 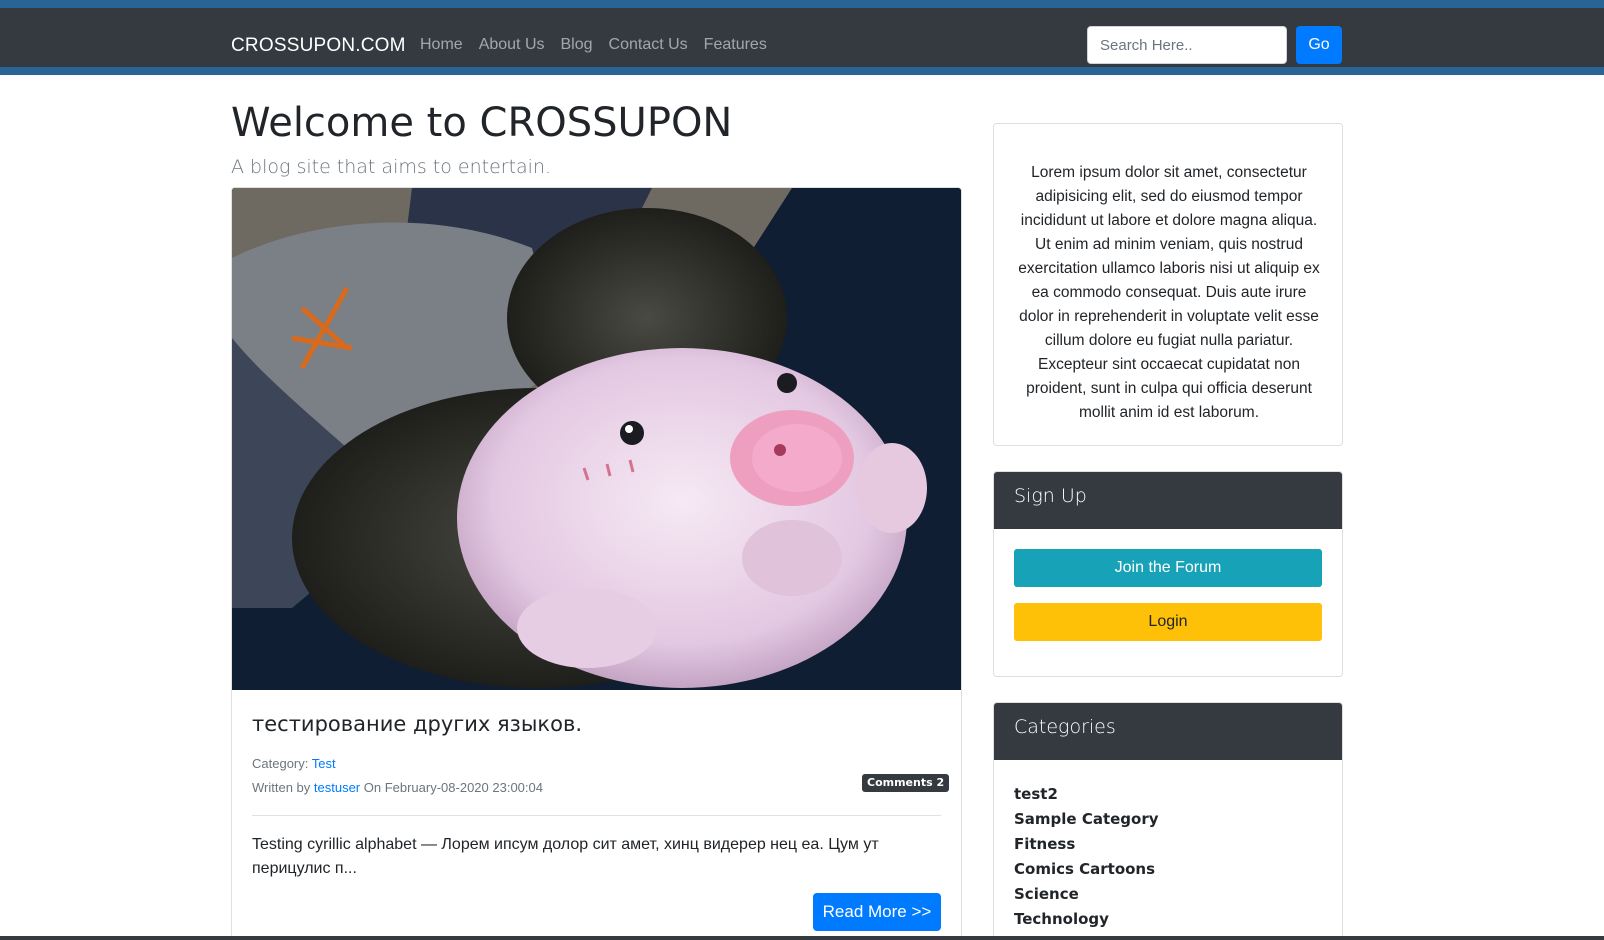 I want to click on post-category: Category: Test, so click(x=294, y=763).